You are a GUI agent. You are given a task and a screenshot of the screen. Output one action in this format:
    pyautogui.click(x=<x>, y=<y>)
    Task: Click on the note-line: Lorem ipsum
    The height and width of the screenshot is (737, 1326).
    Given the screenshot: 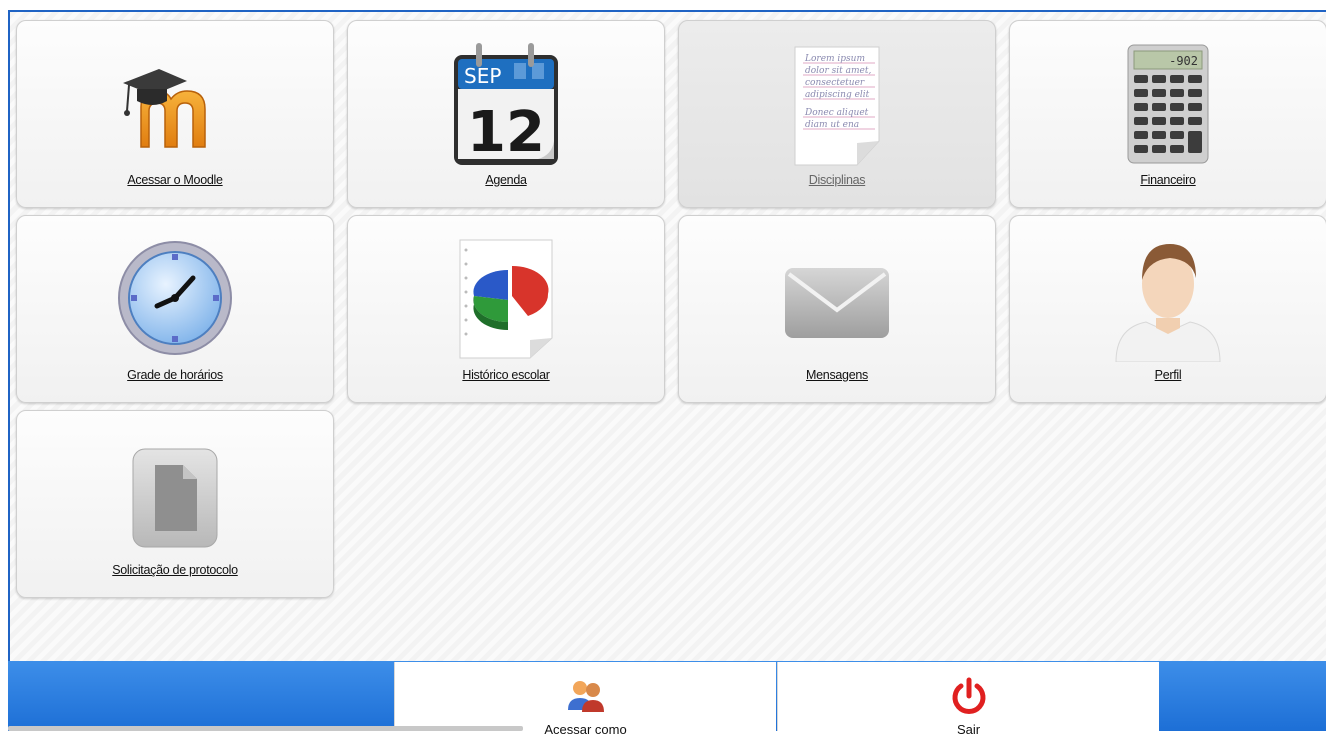 What is the action you would take?
    pyautogui.click(x=834, y=59)
    